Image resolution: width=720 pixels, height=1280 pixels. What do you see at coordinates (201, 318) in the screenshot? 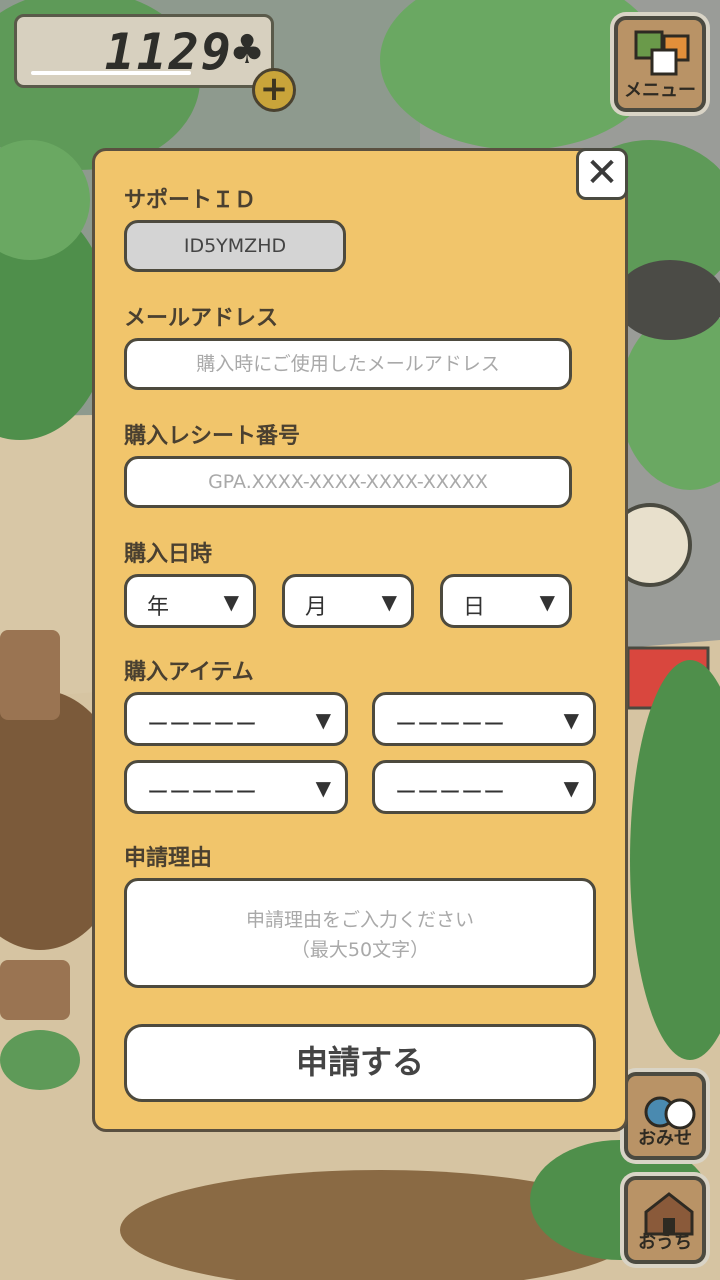
I see `email-label: メールアドレス` at bounding box center [201, 318].